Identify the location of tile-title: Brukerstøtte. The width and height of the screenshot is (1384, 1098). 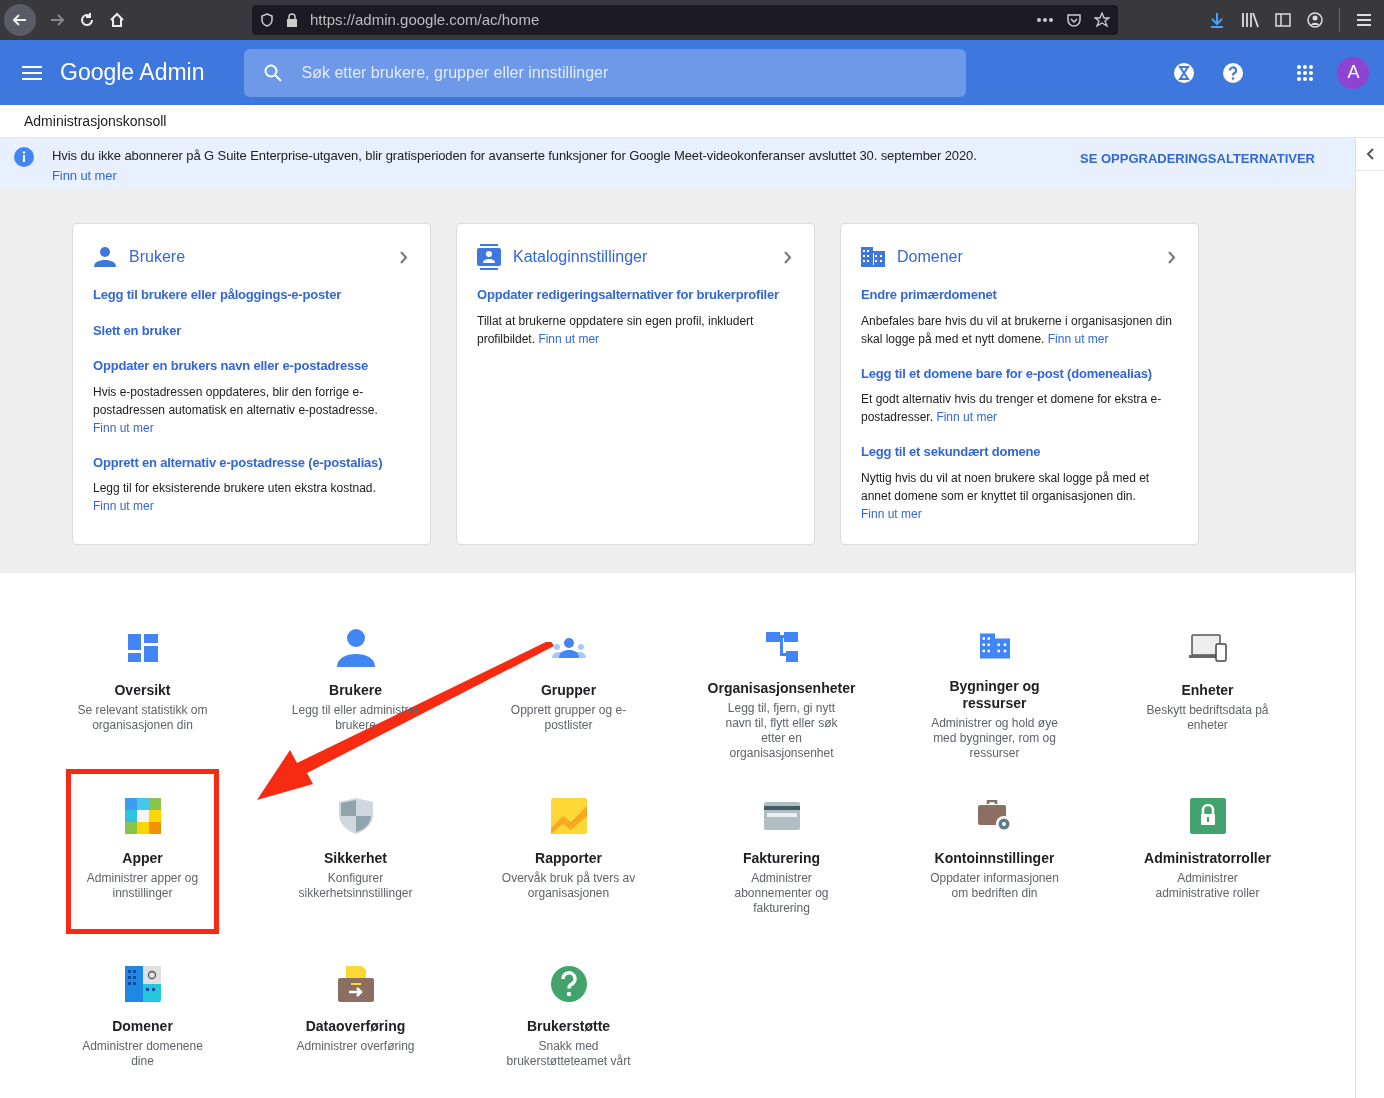
(568, 1026).